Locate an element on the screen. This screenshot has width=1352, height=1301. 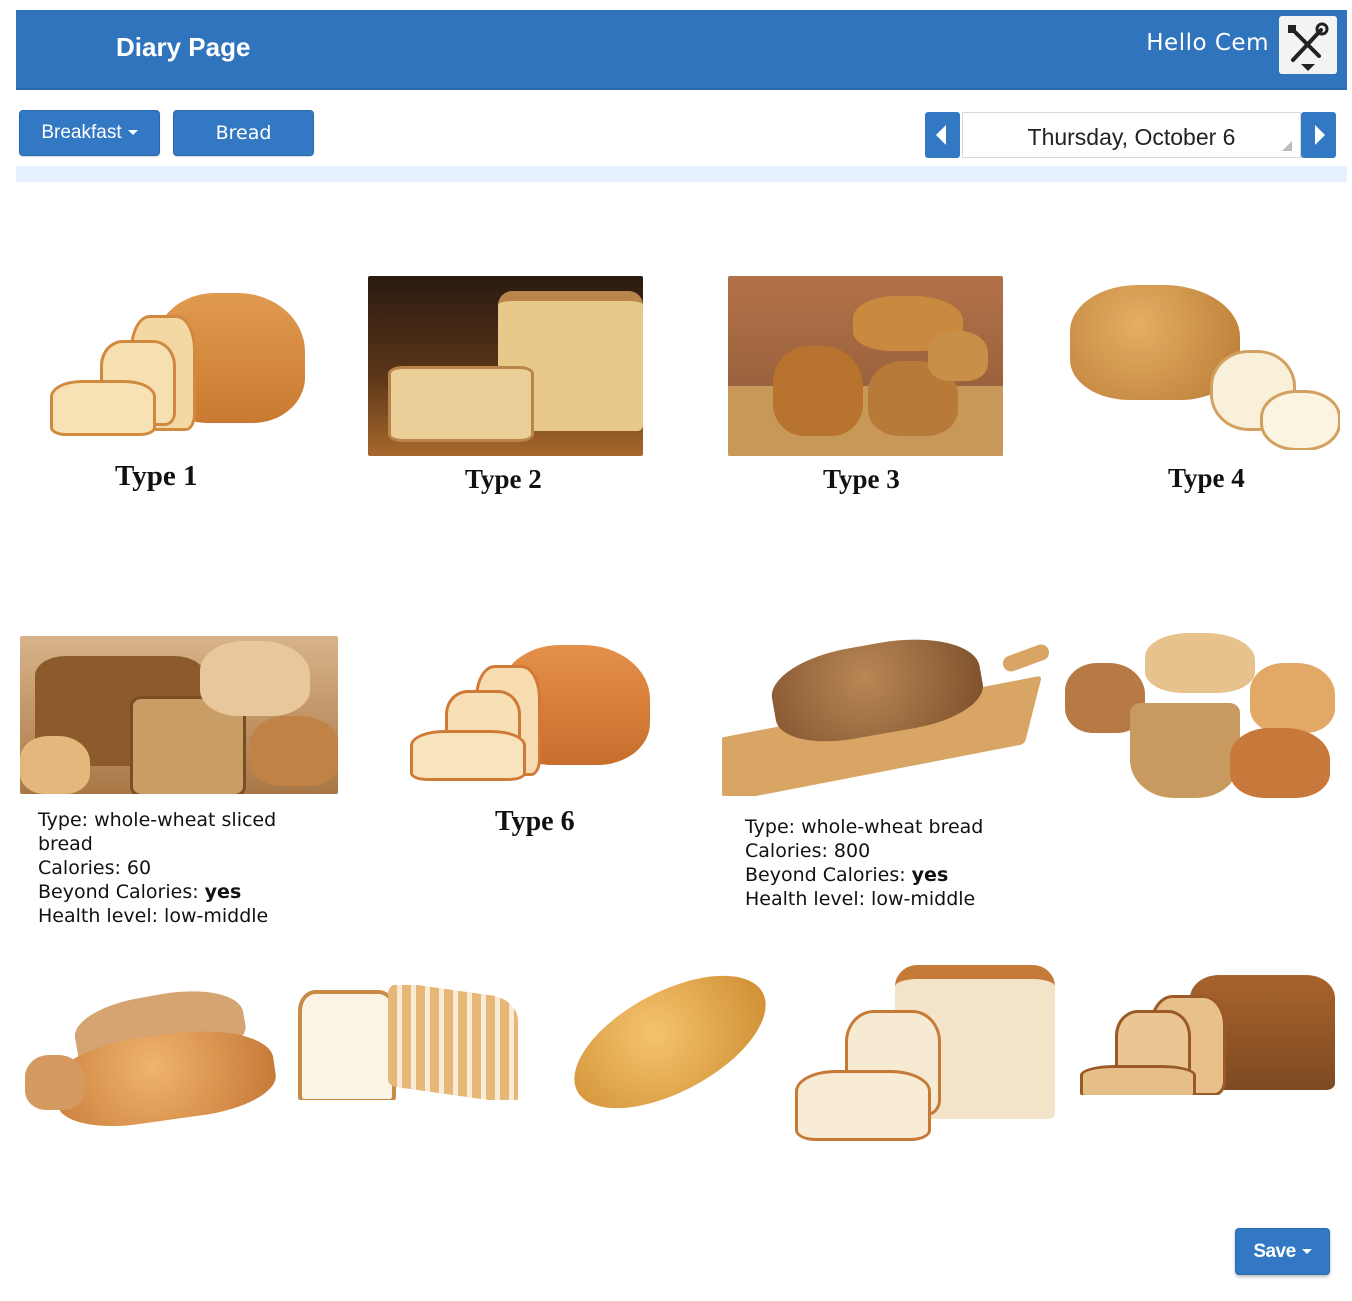
bread-image-whole-wheat-board is located at coordinates (886, 716).